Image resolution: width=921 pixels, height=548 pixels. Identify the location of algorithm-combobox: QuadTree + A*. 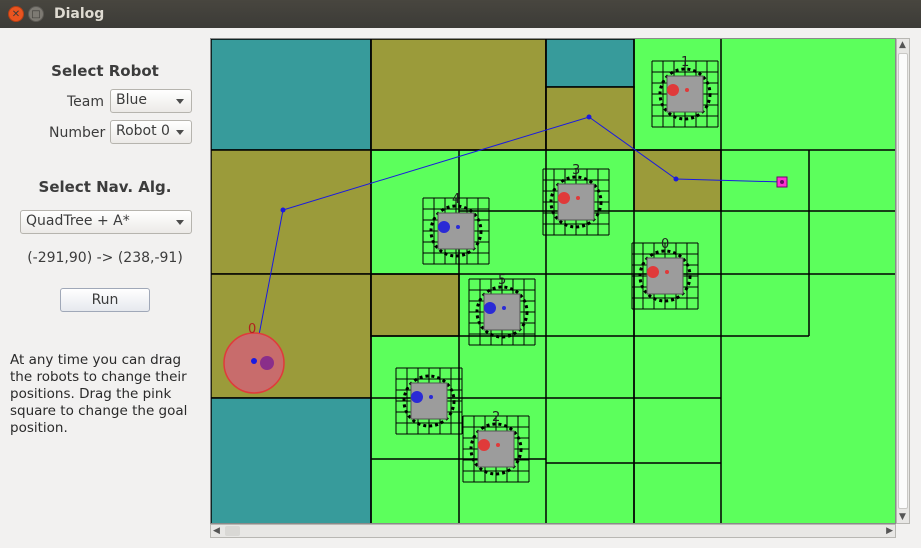
(106, 222).